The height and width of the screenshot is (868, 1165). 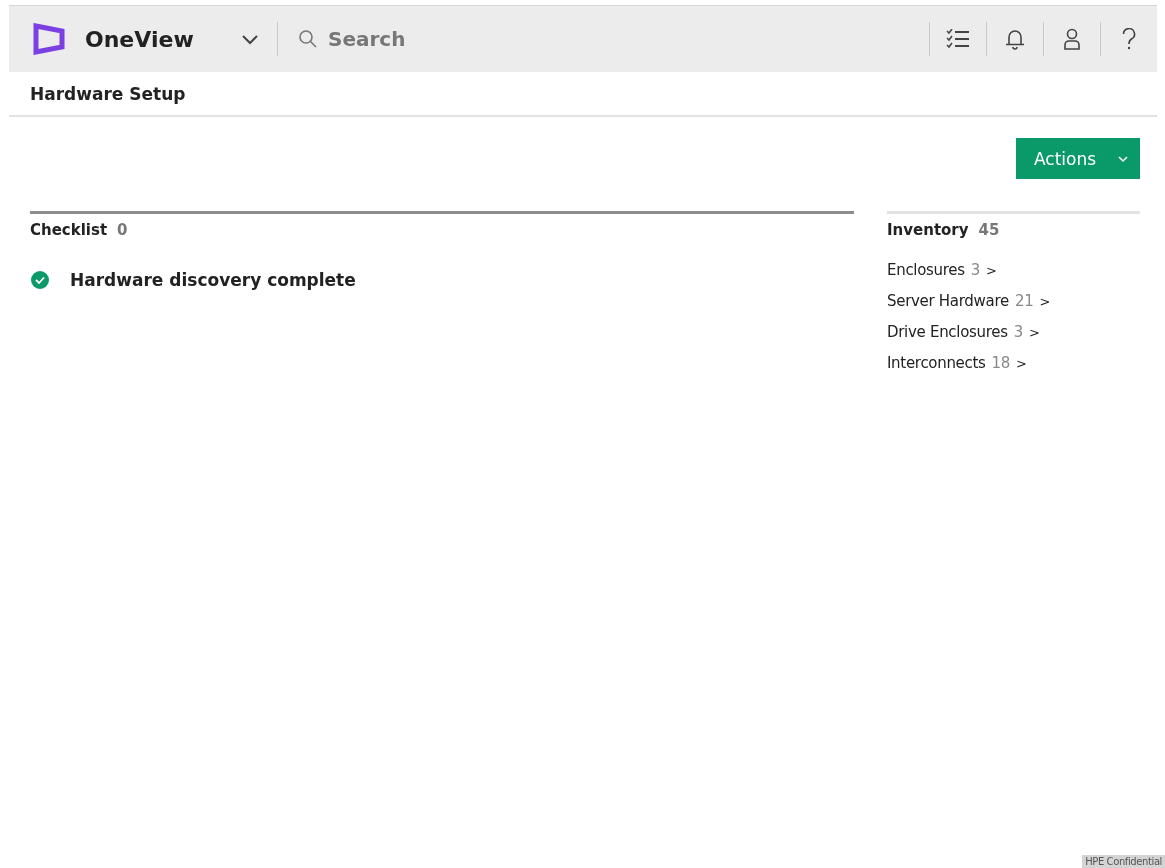 I want to click on section-title: Checklist, so click(x=69, y=230).